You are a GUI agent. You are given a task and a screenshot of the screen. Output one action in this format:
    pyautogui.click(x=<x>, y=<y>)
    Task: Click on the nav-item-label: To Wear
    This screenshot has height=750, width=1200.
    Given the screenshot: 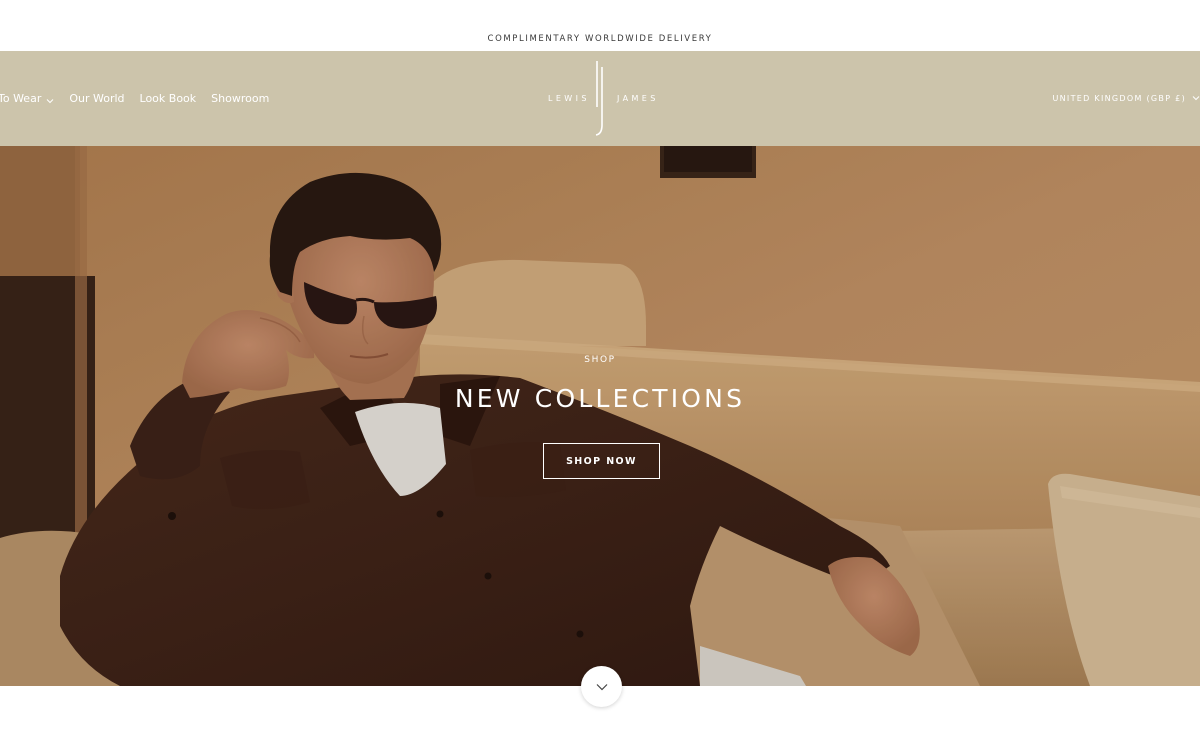 What is the action you would take?
    pyautogui.click(x=21, y=98)
    